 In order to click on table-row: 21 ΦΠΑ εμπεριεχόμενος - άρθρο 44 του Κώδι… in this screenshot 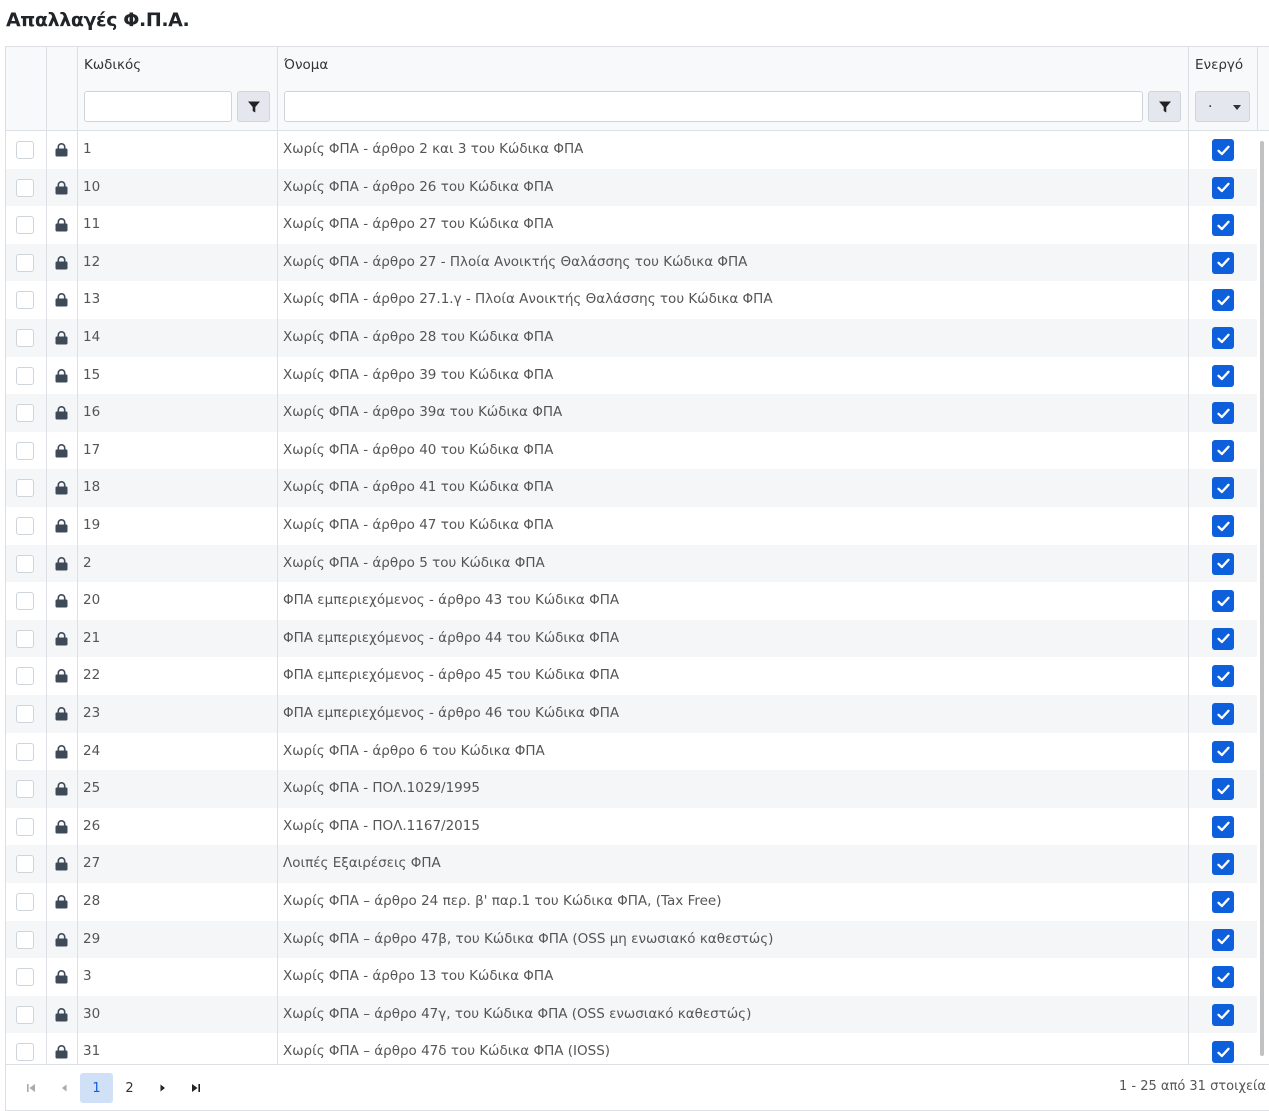, I will do `click(631, 638)`.